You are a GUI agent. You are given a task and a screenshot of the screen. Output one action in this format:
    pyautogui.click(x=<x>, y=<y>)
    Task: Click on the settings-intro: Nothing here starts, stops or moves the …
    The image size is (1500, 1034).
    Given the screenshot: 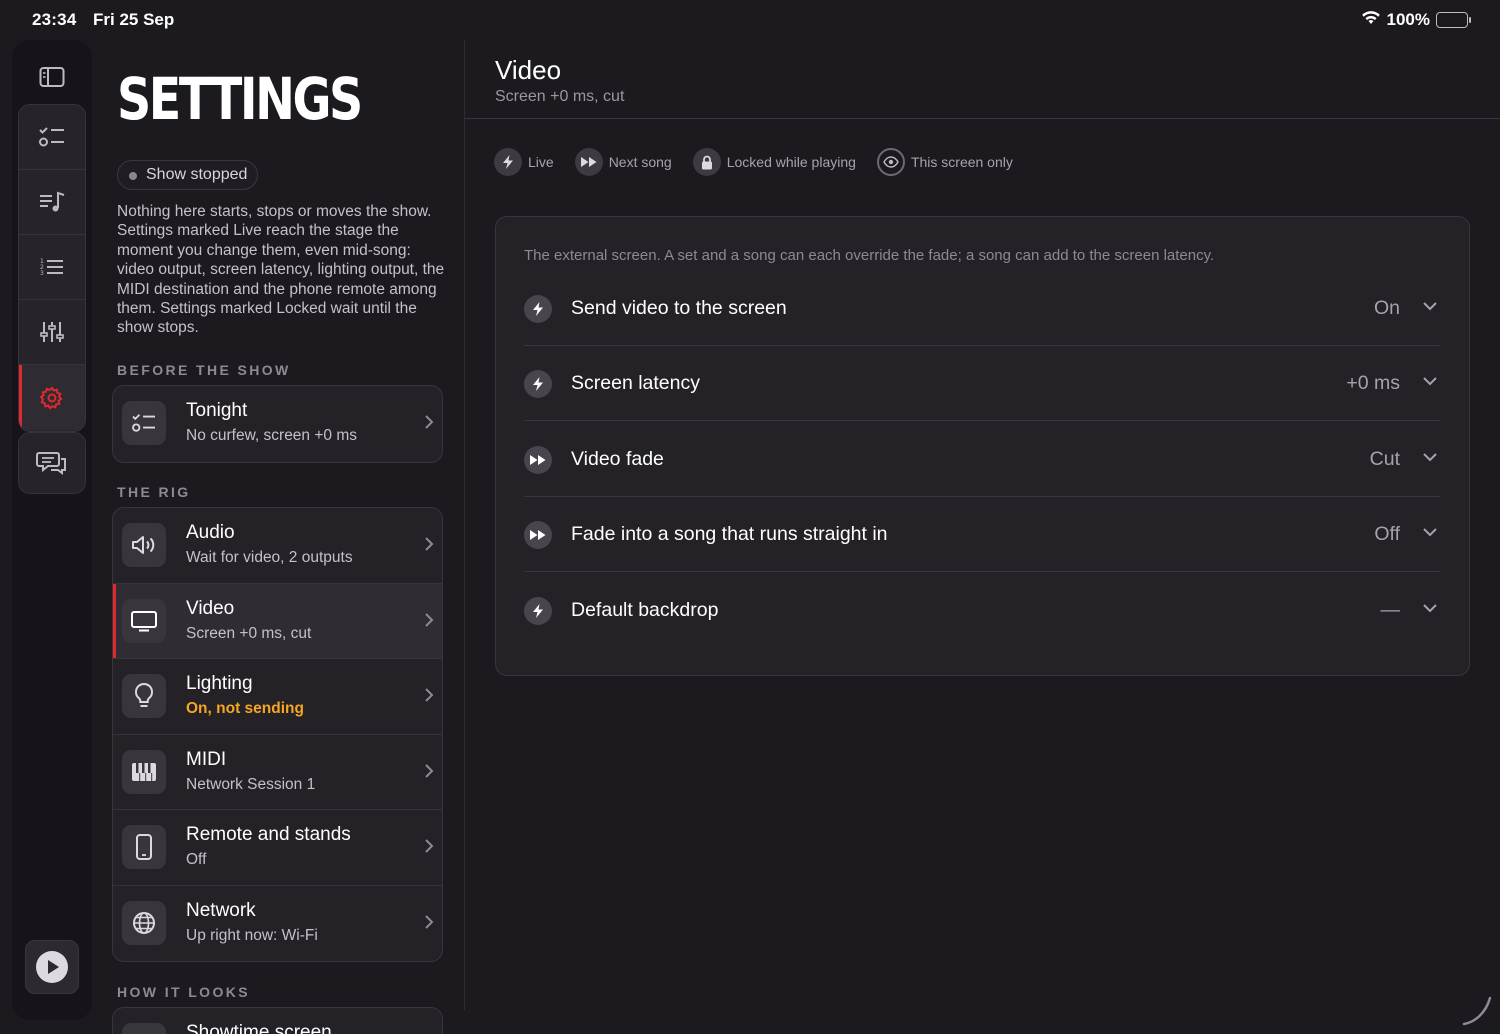 What is the action you would take?
    pyautogui.click(x=281, y=270)
    